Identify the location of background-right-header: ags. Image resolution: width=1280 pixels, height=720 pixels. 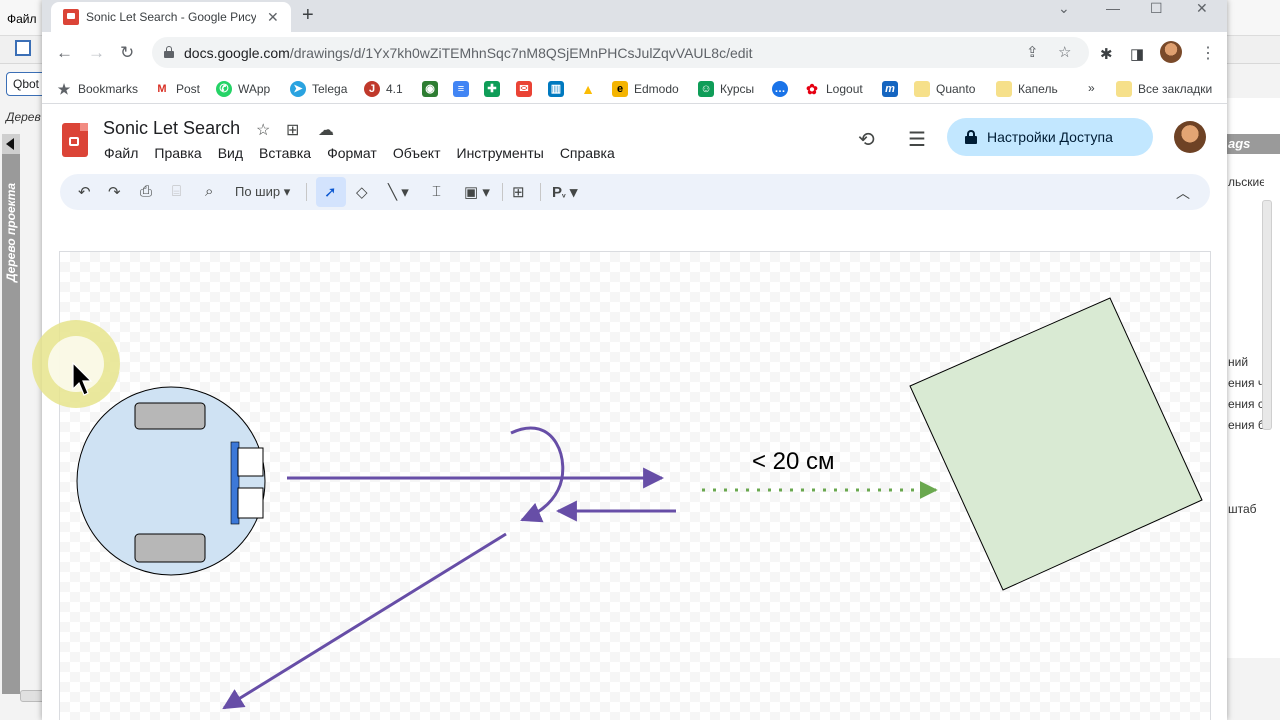
(1253, 144).